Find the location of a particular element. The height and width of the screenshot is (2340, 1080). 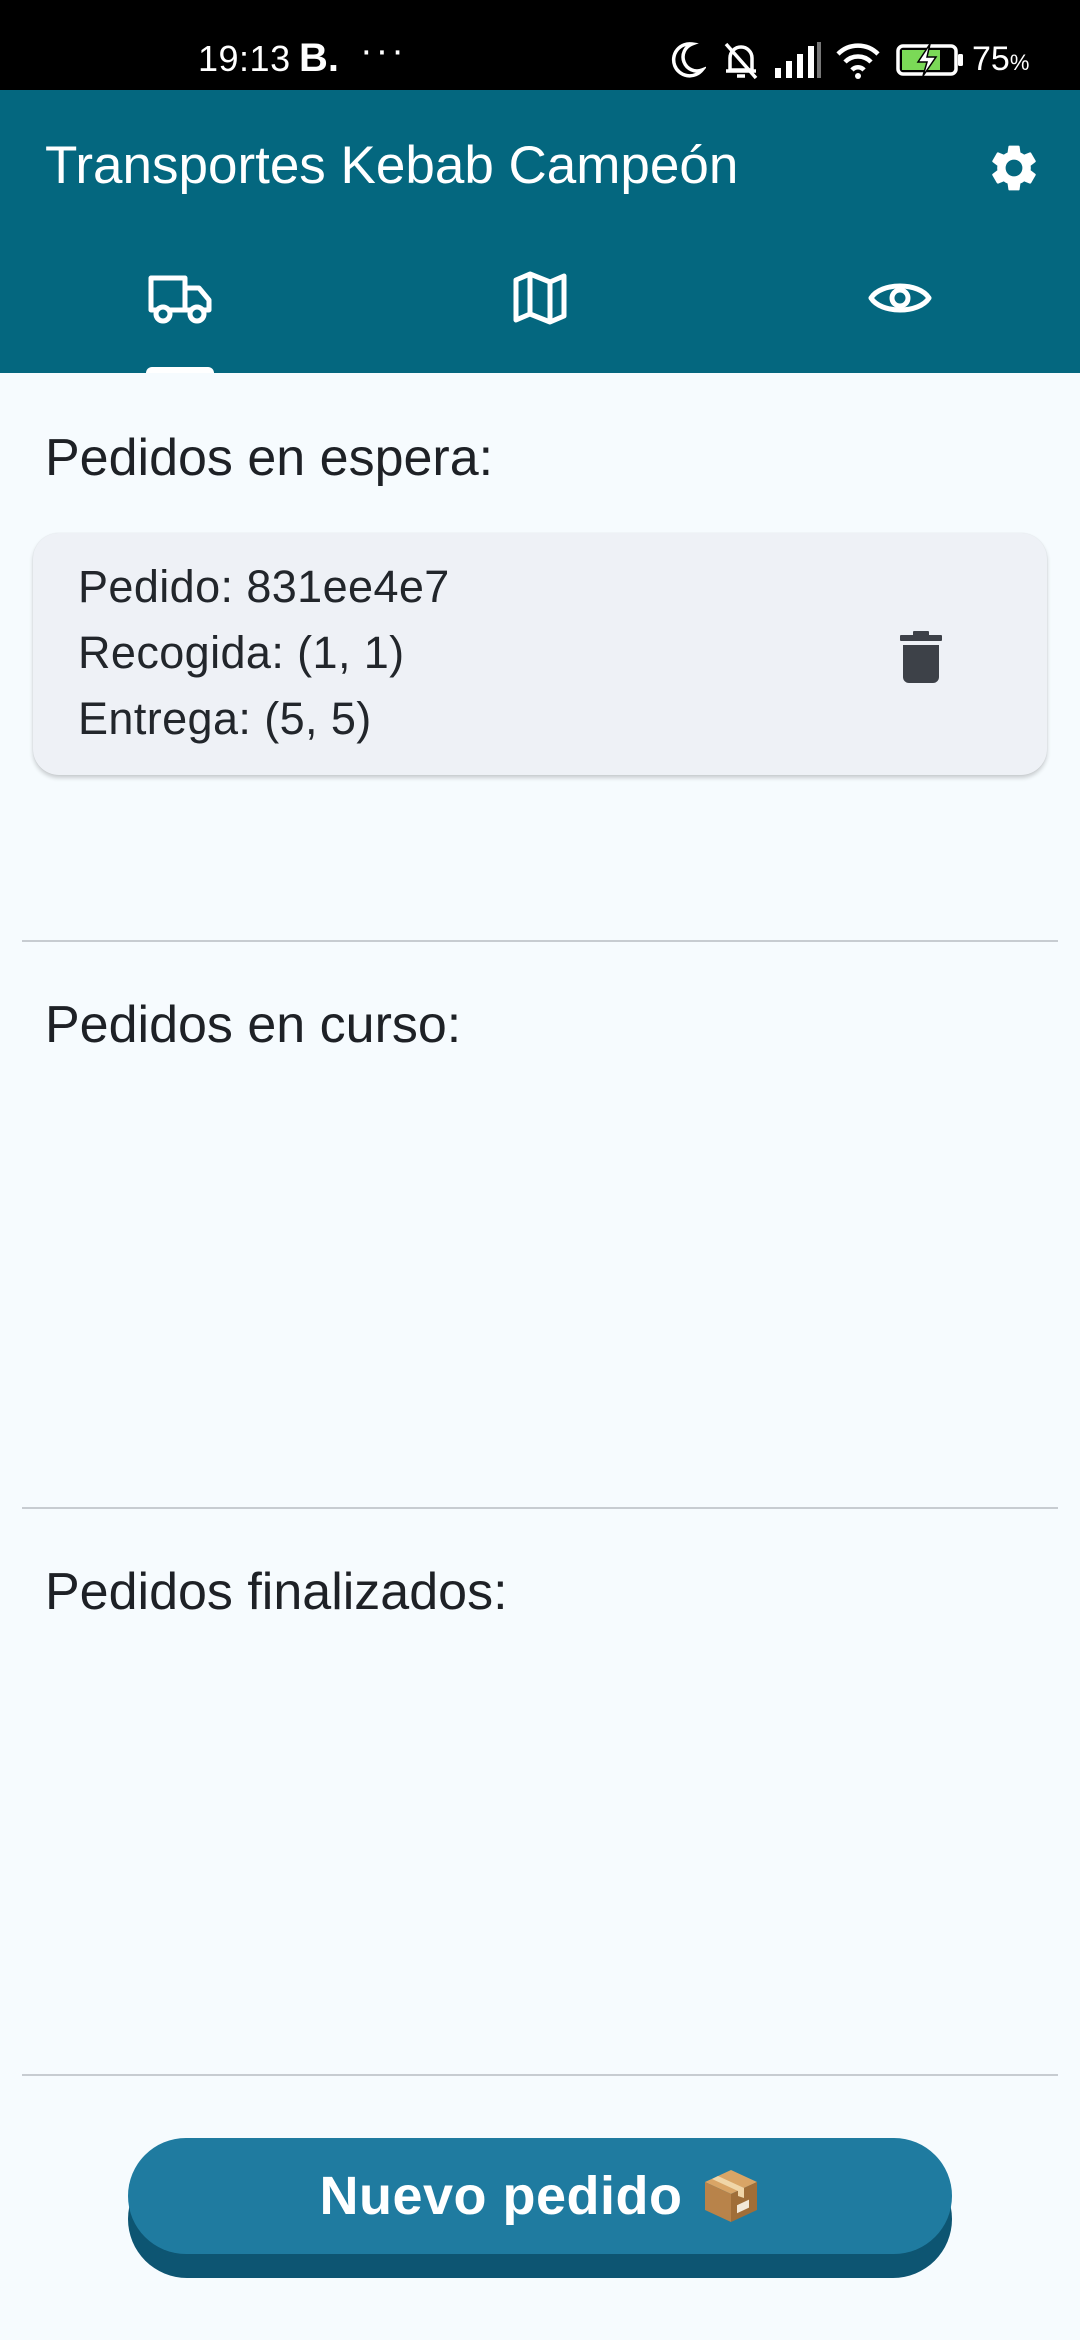

order-id: Pedido: 831ee4e7 is located at coordinates (264, 586).